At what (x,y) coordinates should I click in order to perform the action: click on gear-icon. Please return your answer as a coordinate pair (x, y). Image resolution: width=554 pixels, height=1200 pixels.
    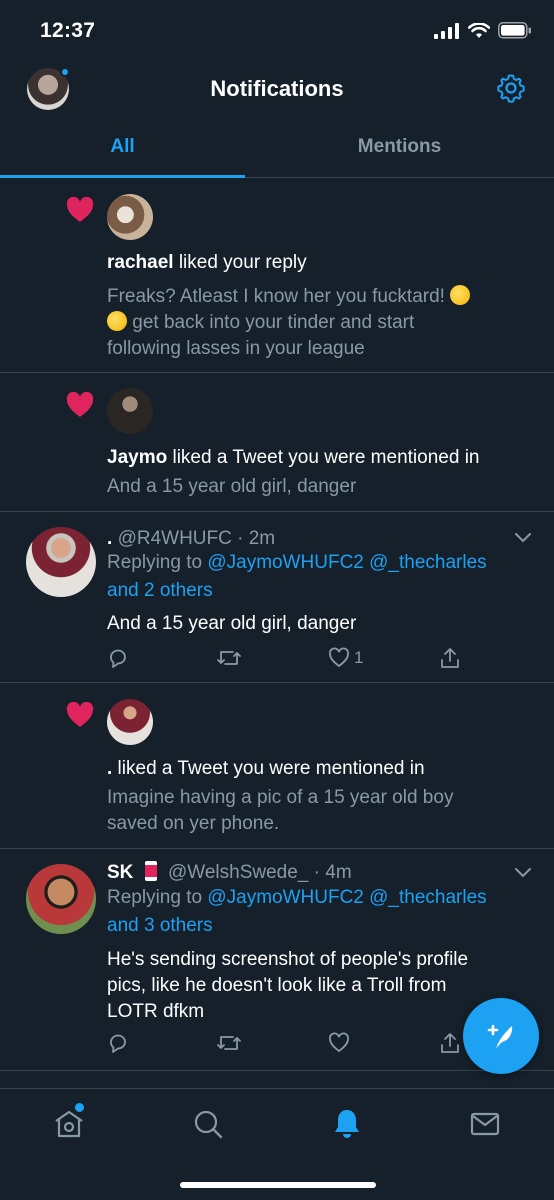
    Looking at the image, I should click on (511, 88).